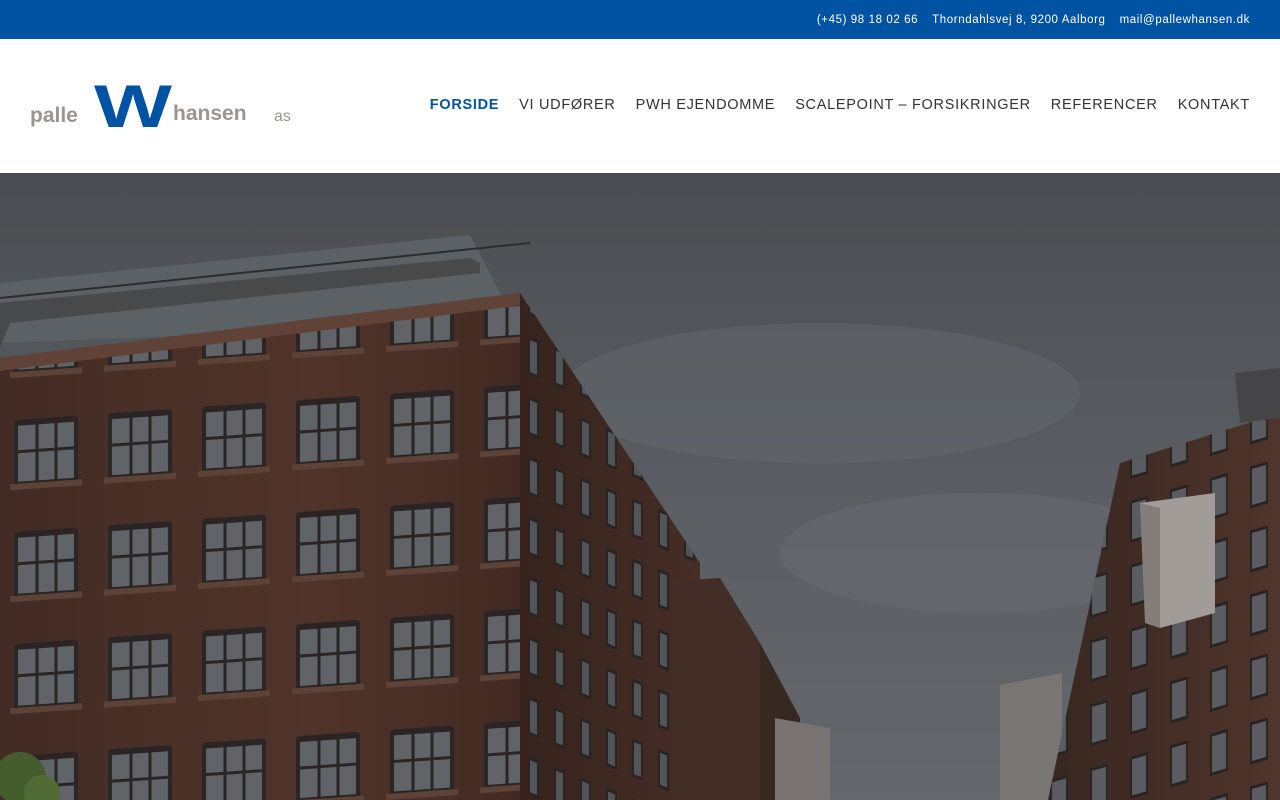 Image resolution: width=1280 pixels, height=800 pixels. What do you see at coordinates (1104, 105) in the screenshot?
I see `nav-item-referencer: REFERENCER` at bounding box center [1104, 105].